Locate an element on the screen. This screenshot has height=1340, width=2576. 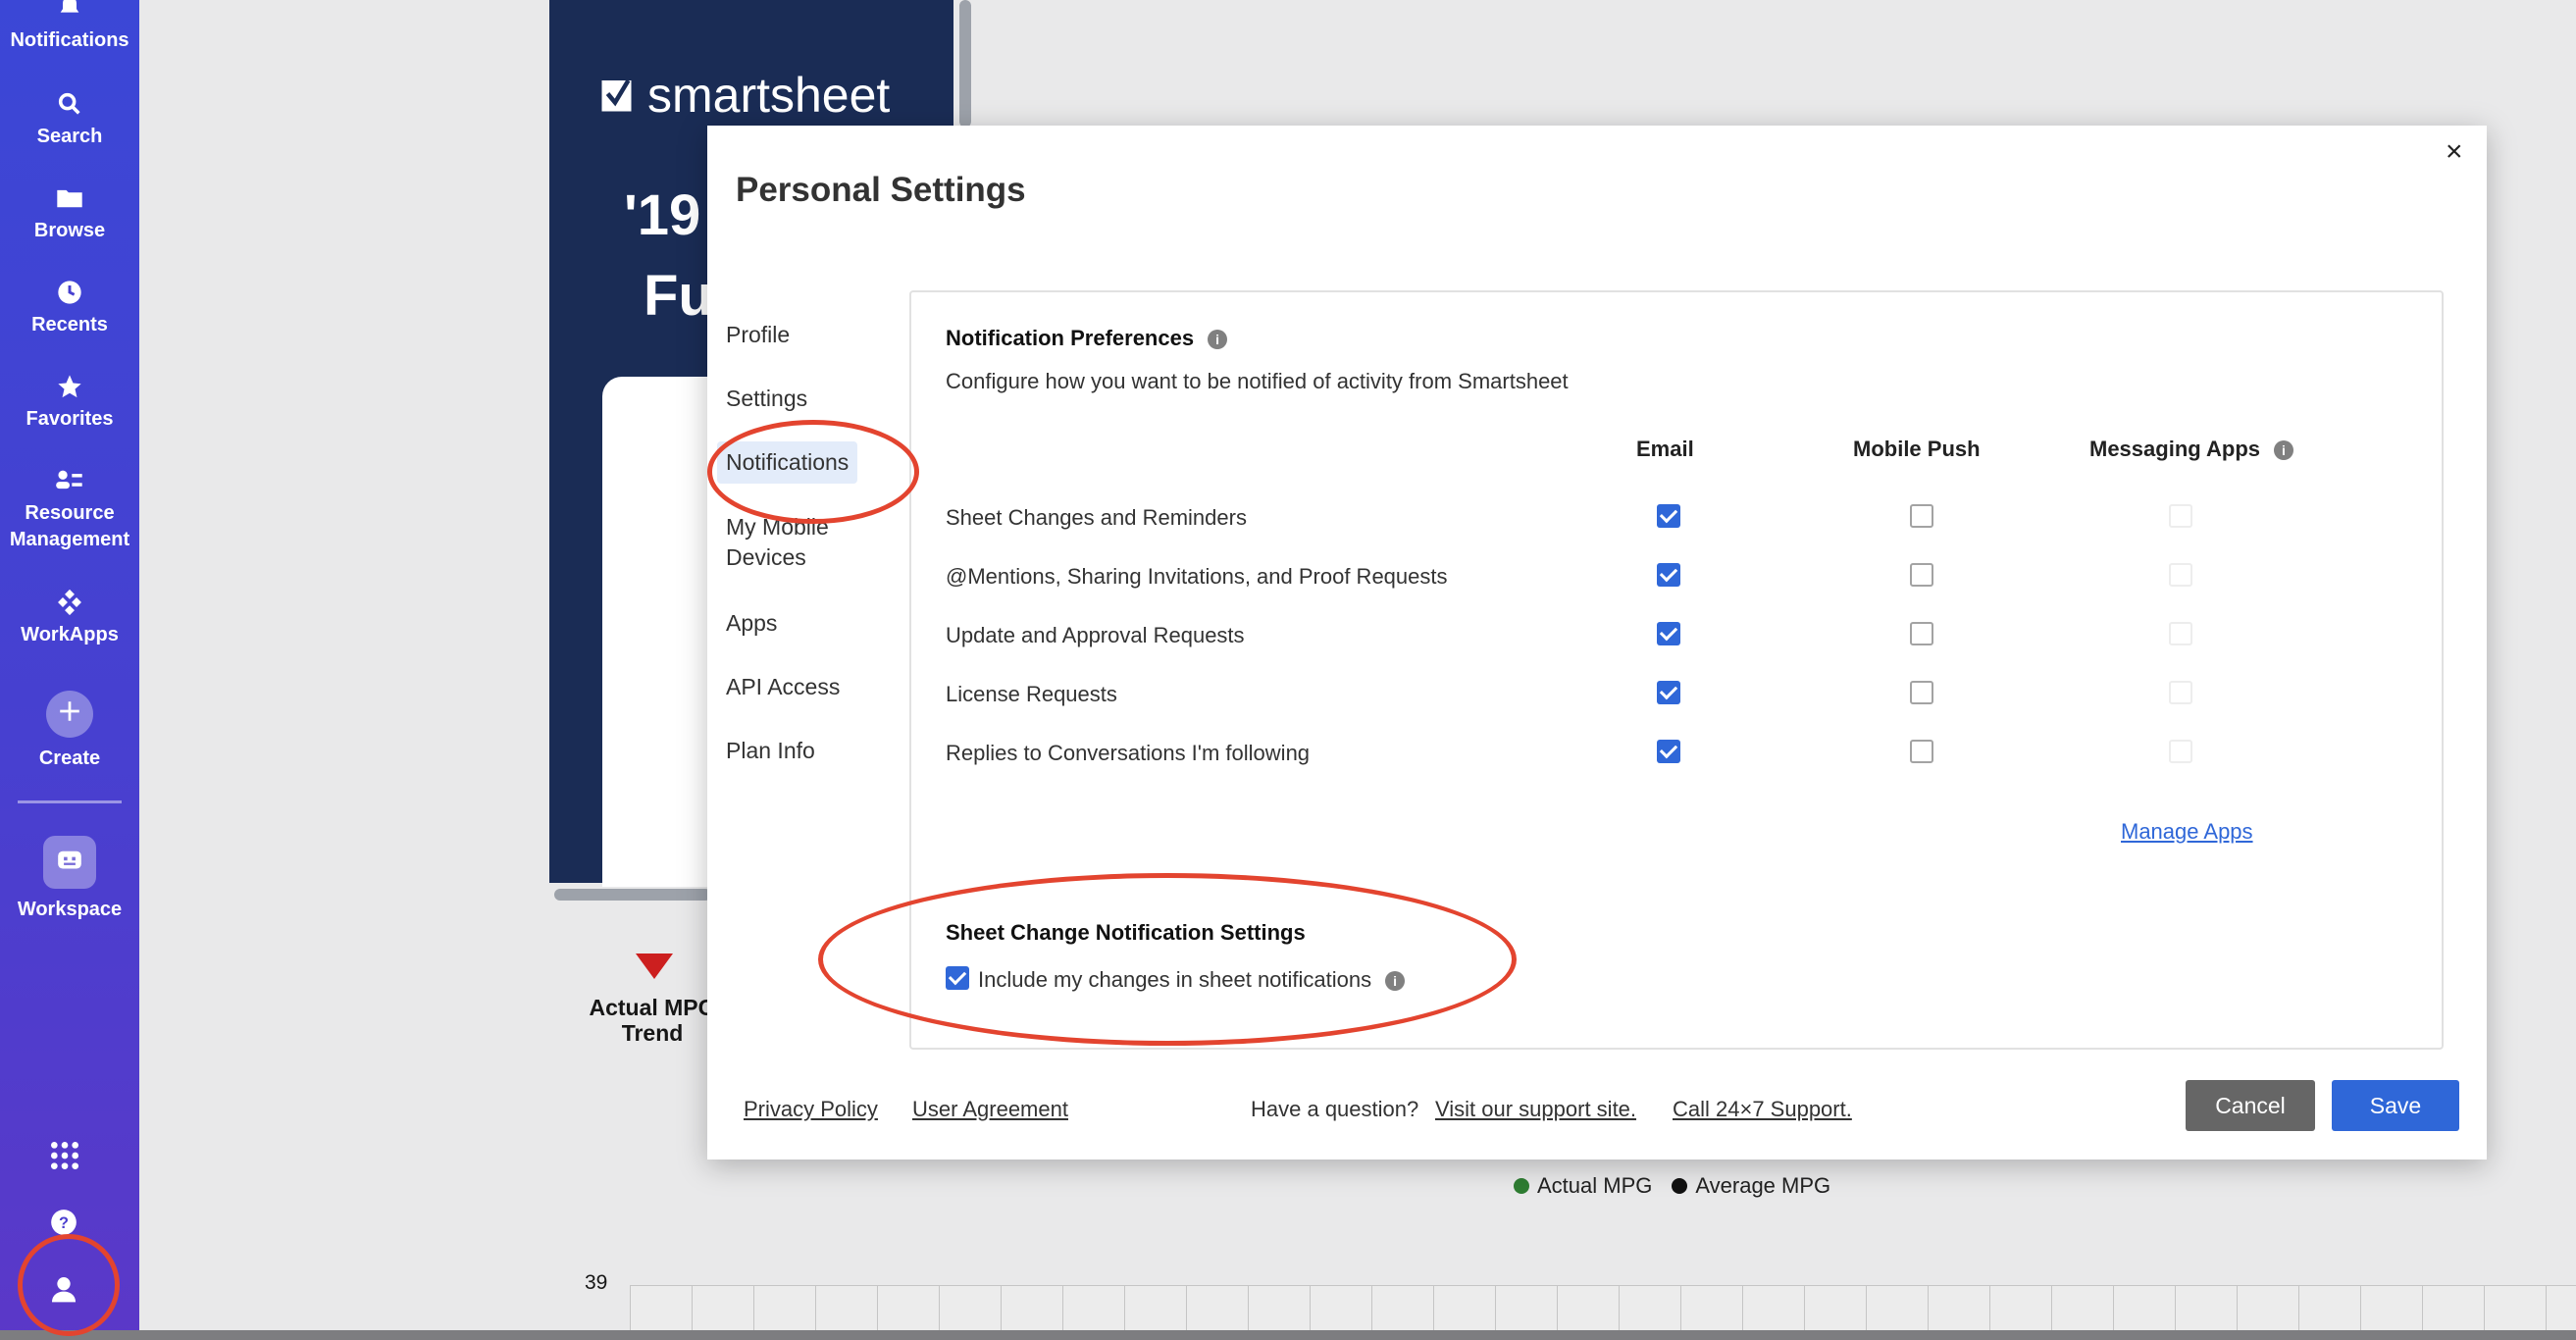
sidebar-item-browse: Browse is located at coordinates (69, 214).